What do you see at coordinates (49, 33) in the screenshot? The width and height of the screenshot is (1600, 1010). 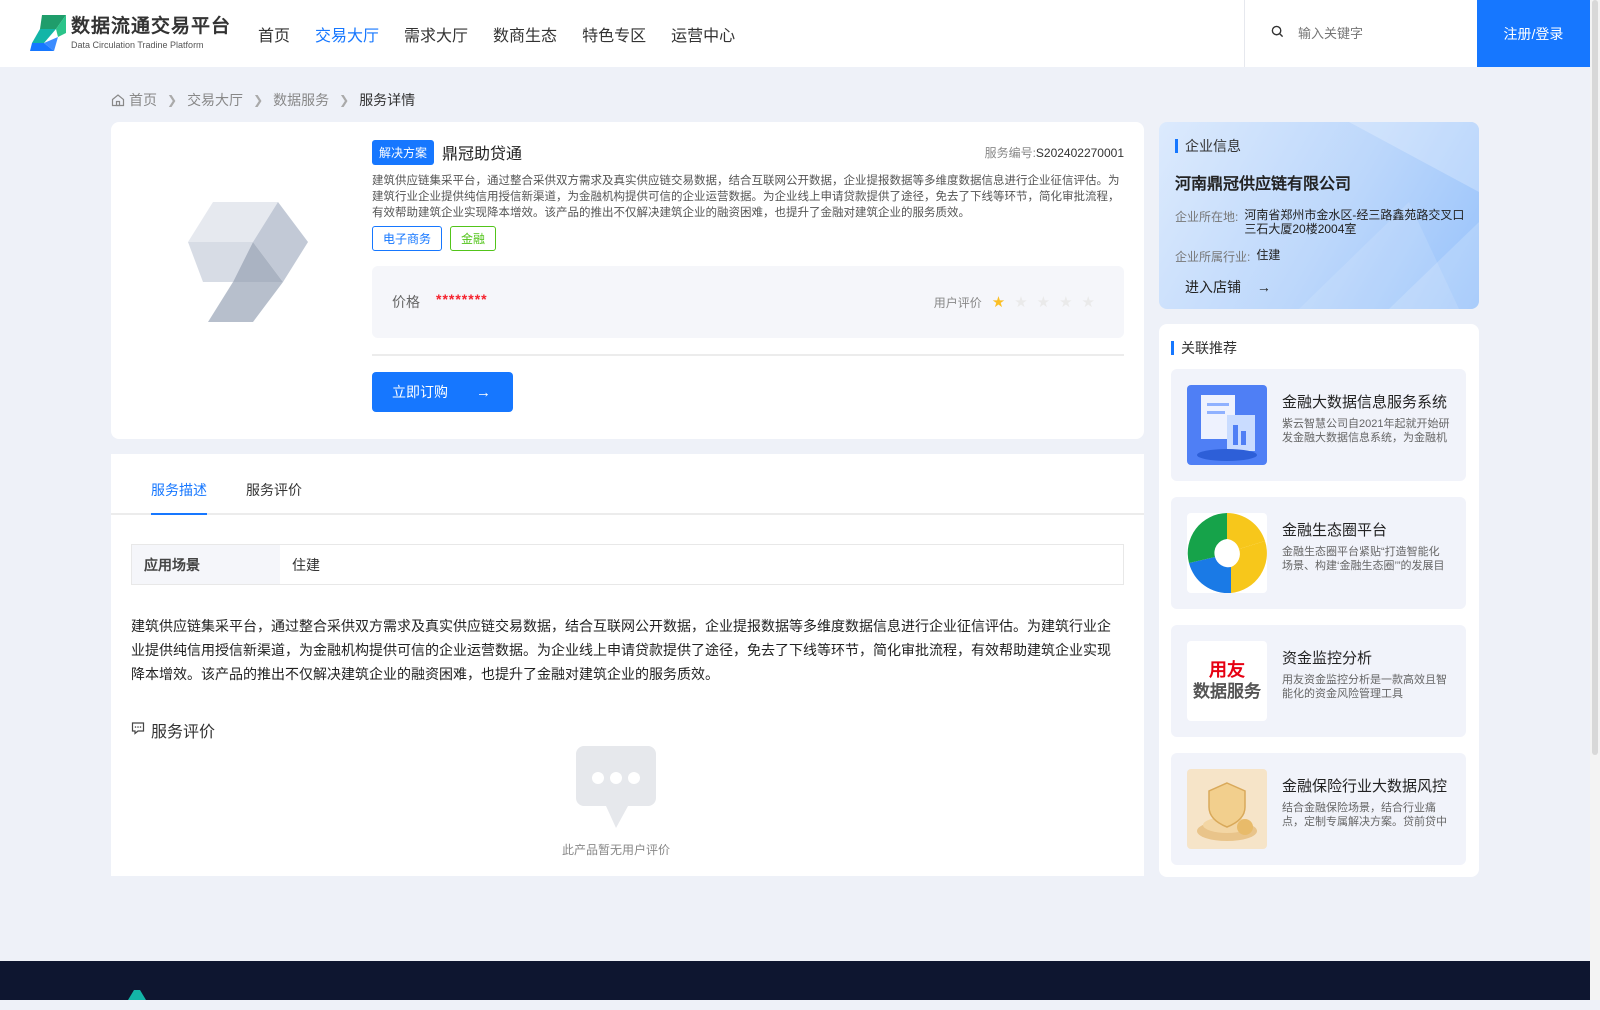 I see `logo-icon` at bounding box center [49, 33].